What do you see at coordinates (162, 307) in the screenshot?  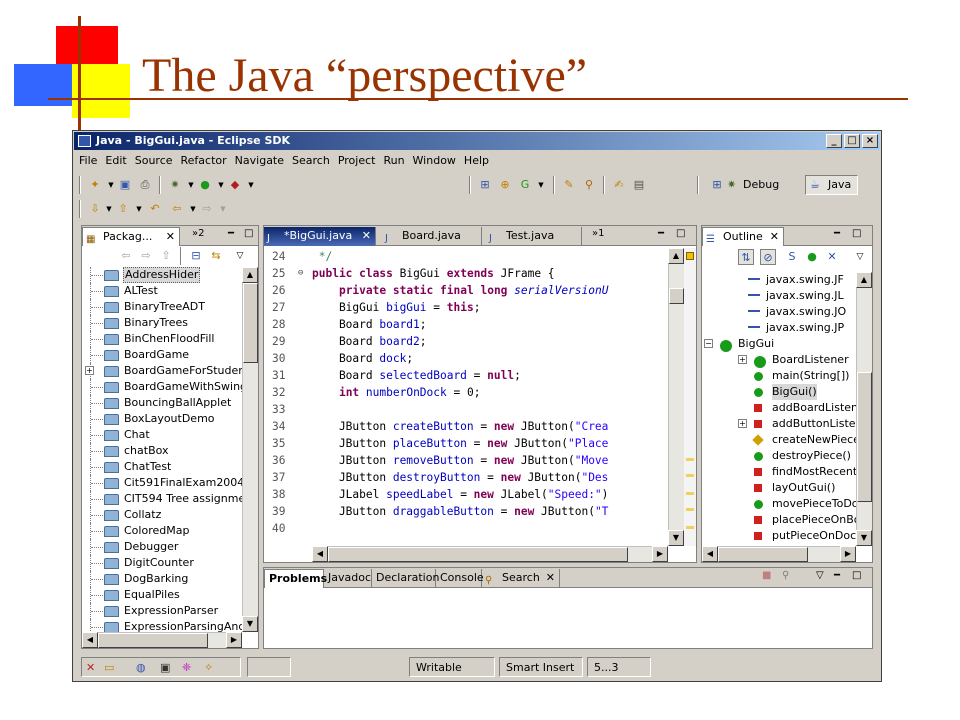 I see `package-tree-item: BinaryTreeADT` at bounding box center [162, 307].